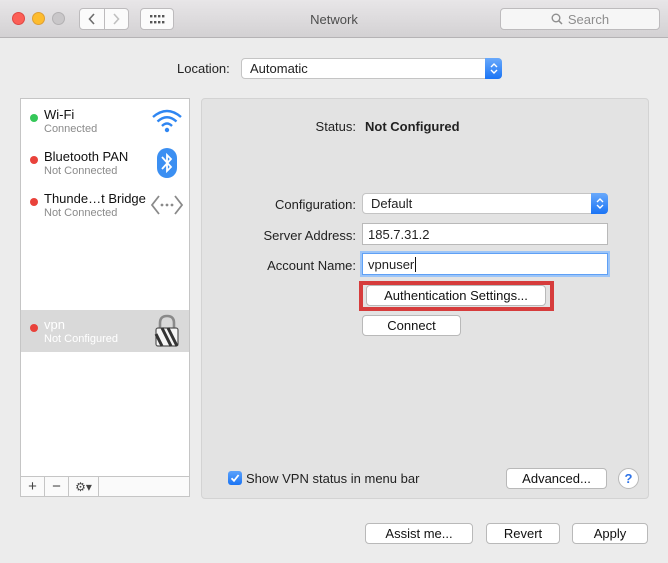 This screenshot has width=668, height=563. Describe the element at coordinates (485, 234) in the screenshot. I see `server-address-field: 185.7.31.2` at that location.